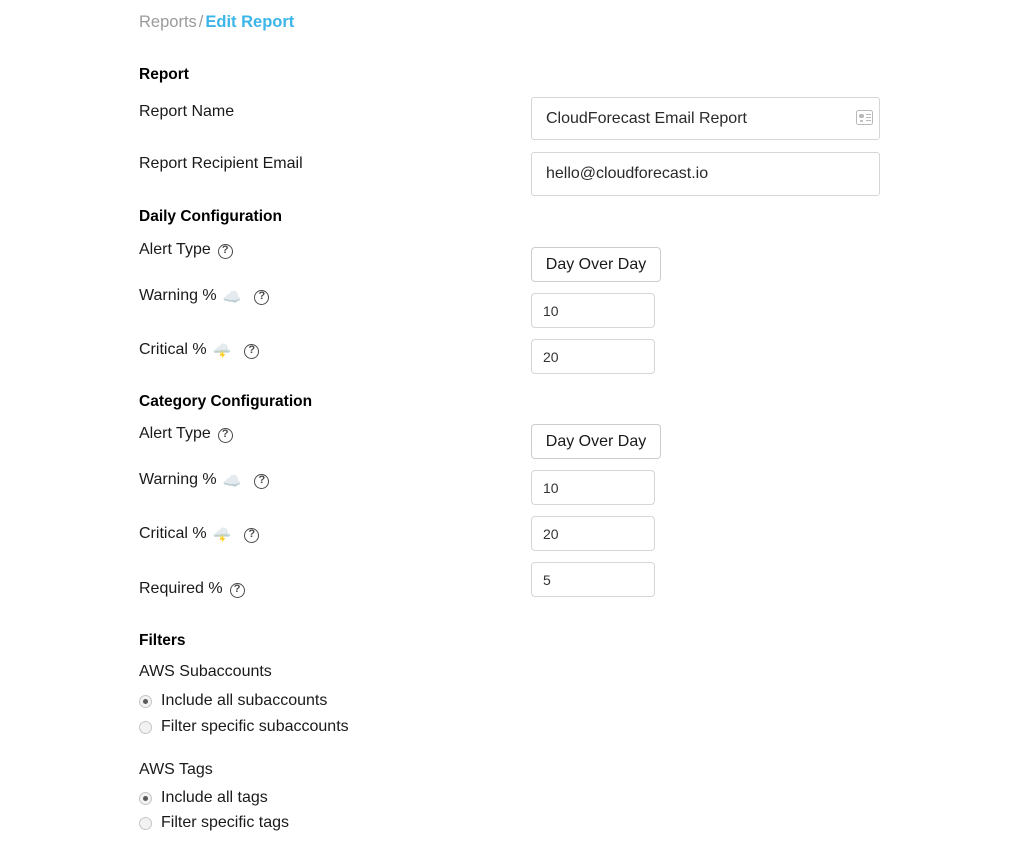 Image resolution: width=1024 pixels, height=857 pixels. I want to click on radio-filter-specific-subaccounts, so click(145, 727).